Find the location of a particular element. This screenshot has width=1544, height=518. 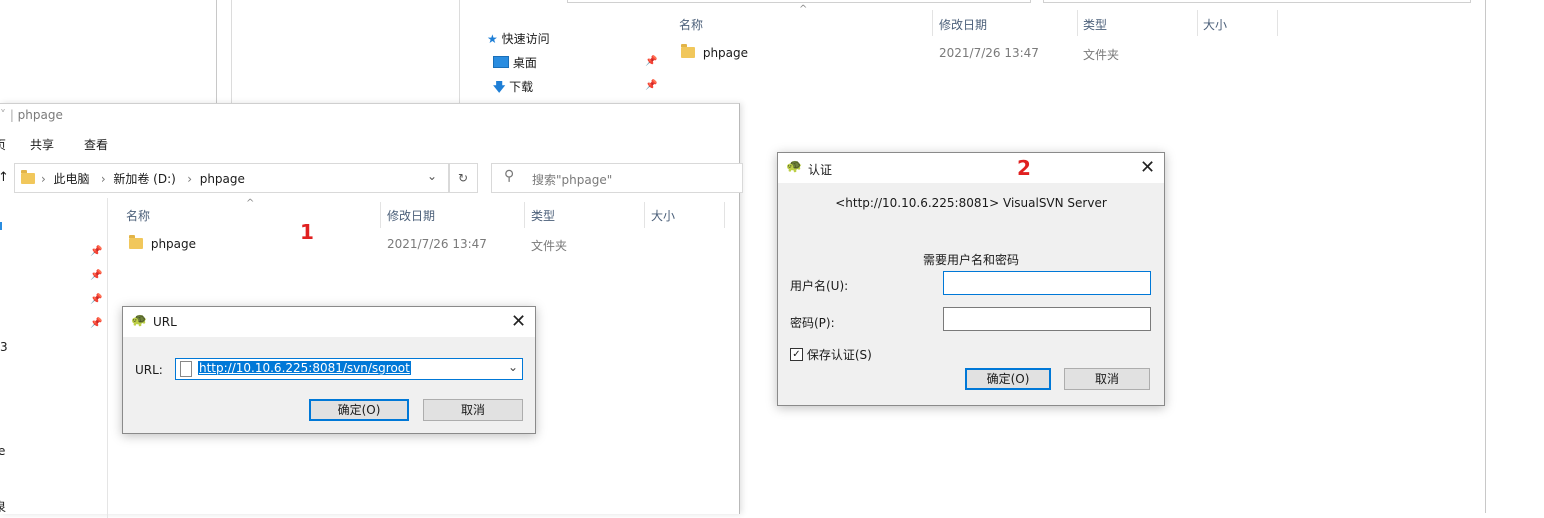

desktop-icon is located at coordinates (501, 62).